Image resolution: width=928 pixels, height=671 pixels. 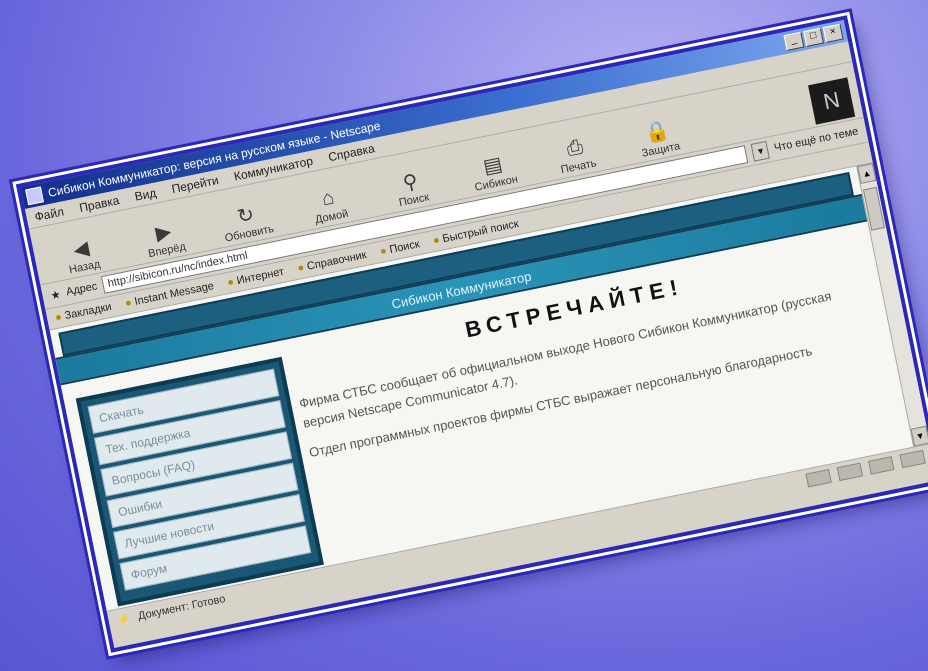 I want to click on app-icon, so click(x=34, y=196).